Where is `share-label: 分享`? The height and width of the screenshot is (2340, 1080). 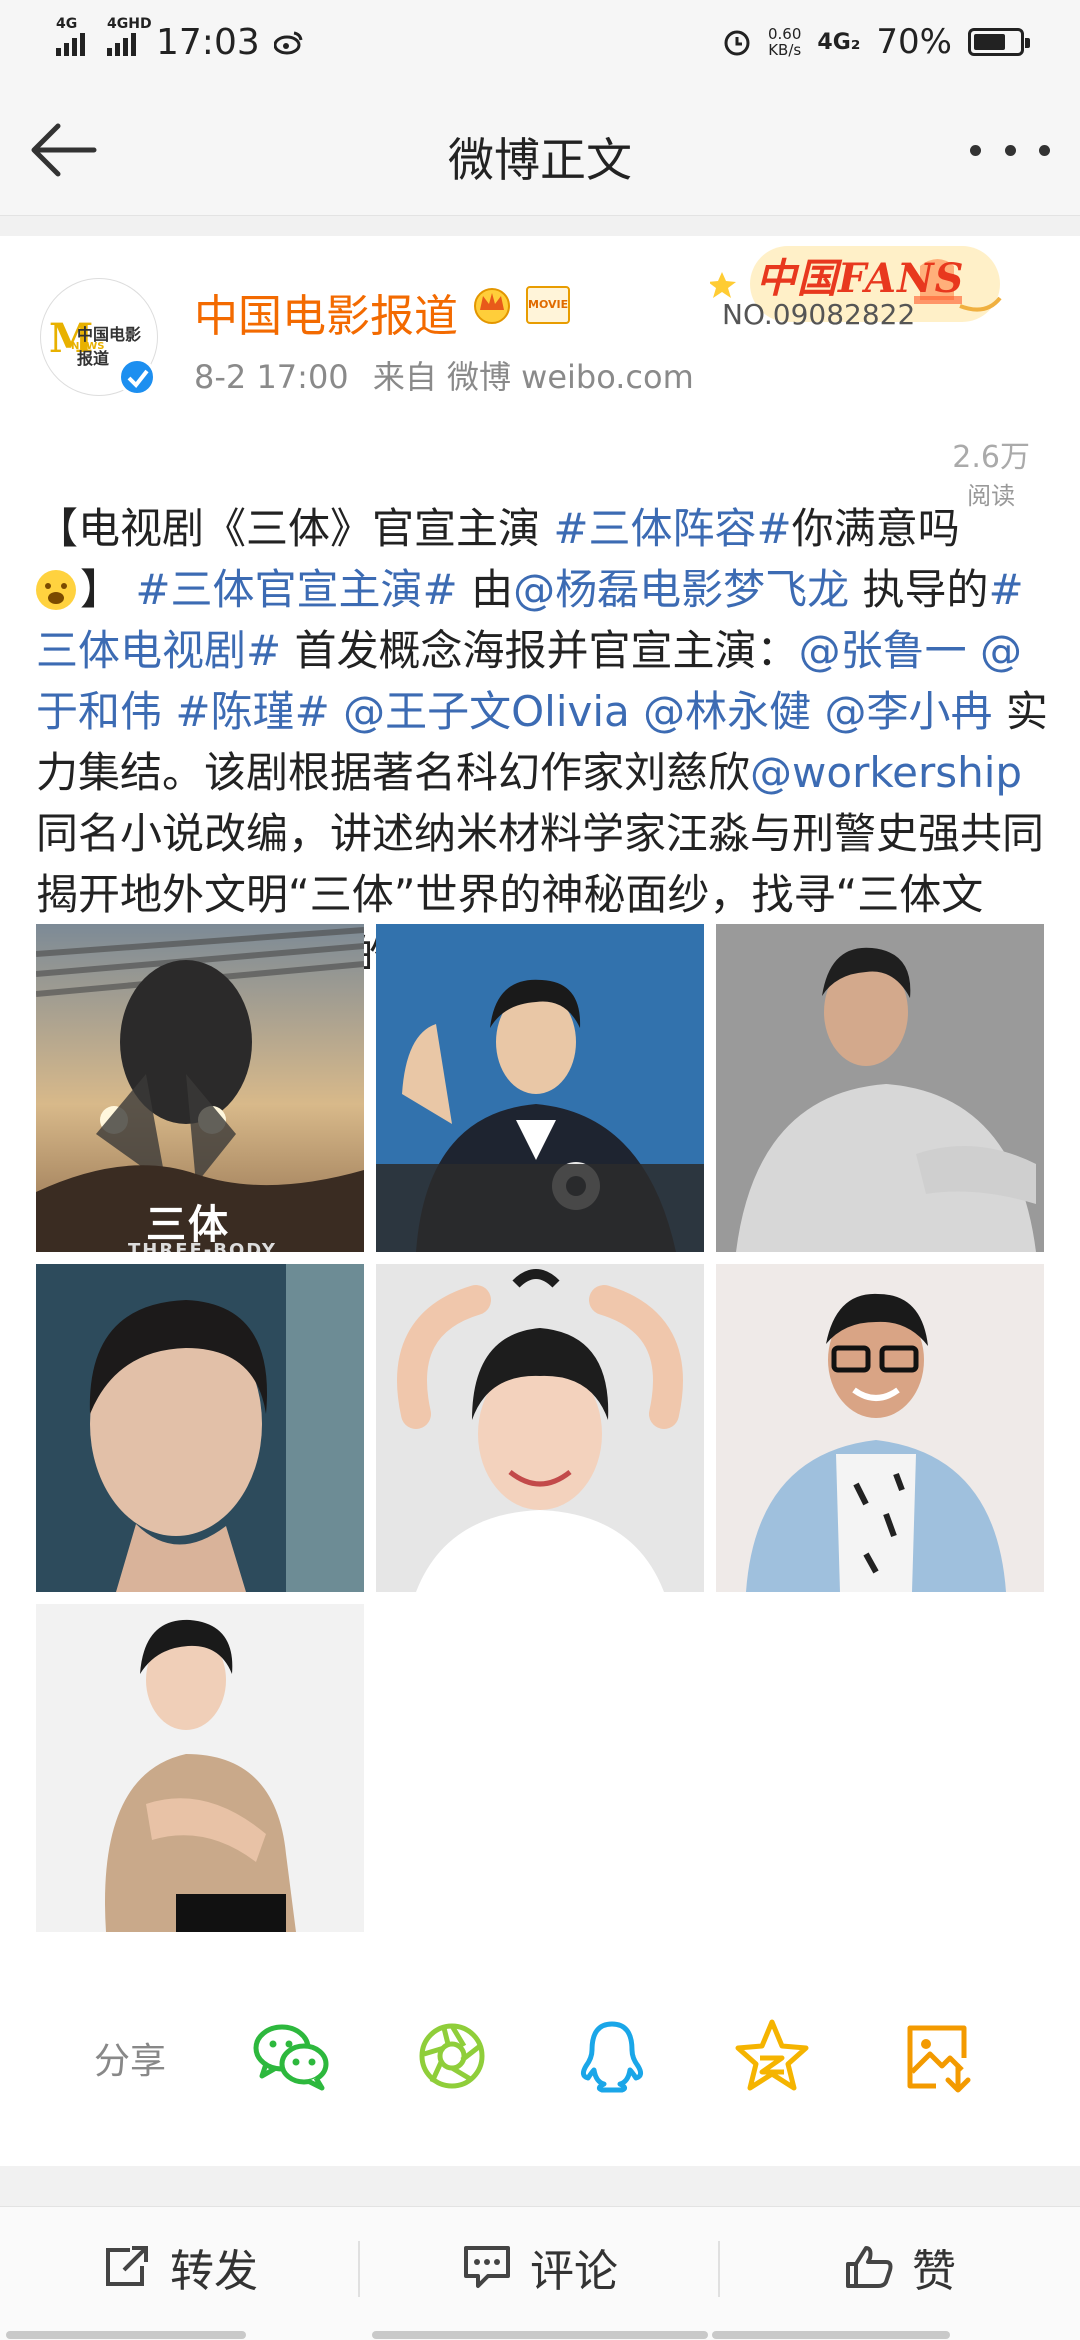
share-label: 分享 is located at coordinates (130, 2061).